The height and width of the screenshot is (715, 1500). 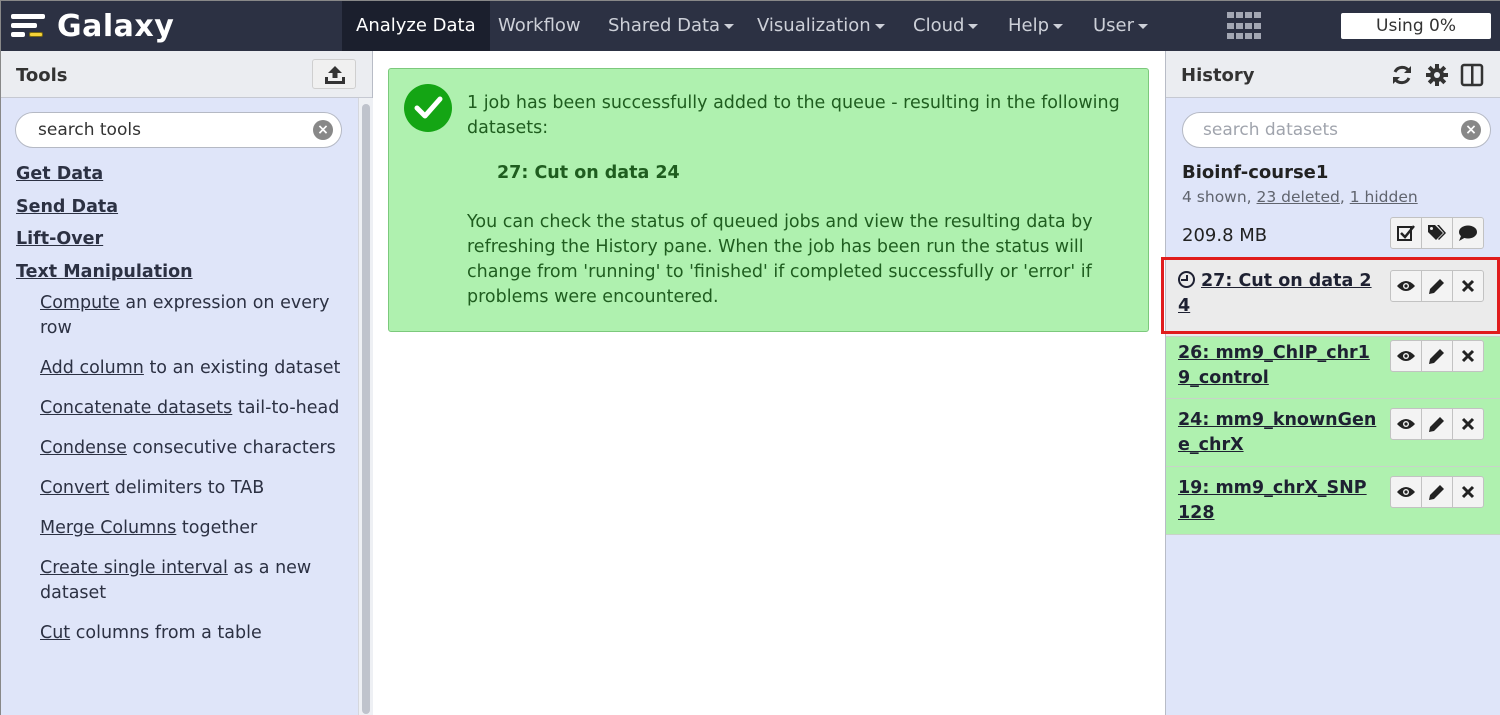 I want to click on tags-button, so click(x=1437, y=233).